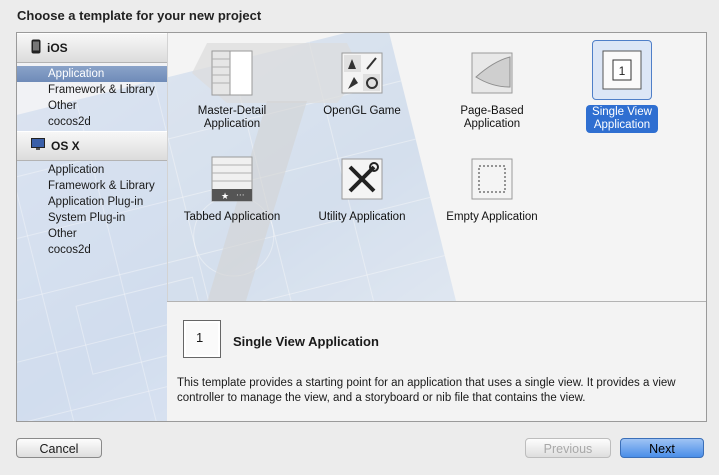 This screenshot has width=719, height=475. Describe the element at coordinates (59, 448) in the screenshot. I see `cancel-button: Cancel` at that location.